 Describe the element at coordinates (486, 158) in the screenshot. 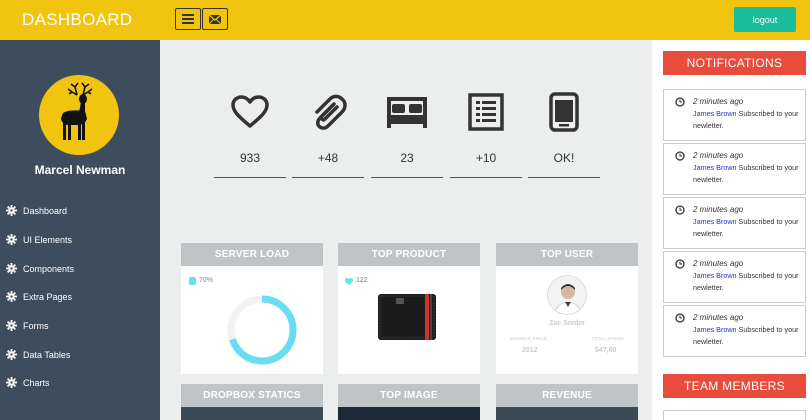

I see `stat-value: +10` at that location.